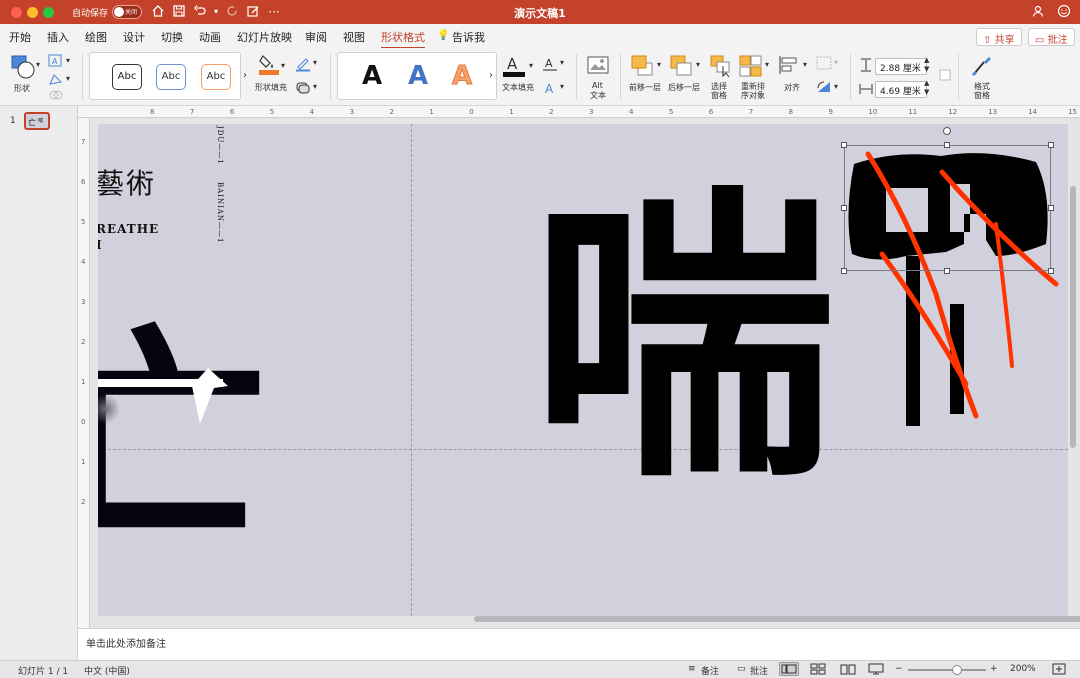  I want to click on selection-pane-icon, so click(721, 67).